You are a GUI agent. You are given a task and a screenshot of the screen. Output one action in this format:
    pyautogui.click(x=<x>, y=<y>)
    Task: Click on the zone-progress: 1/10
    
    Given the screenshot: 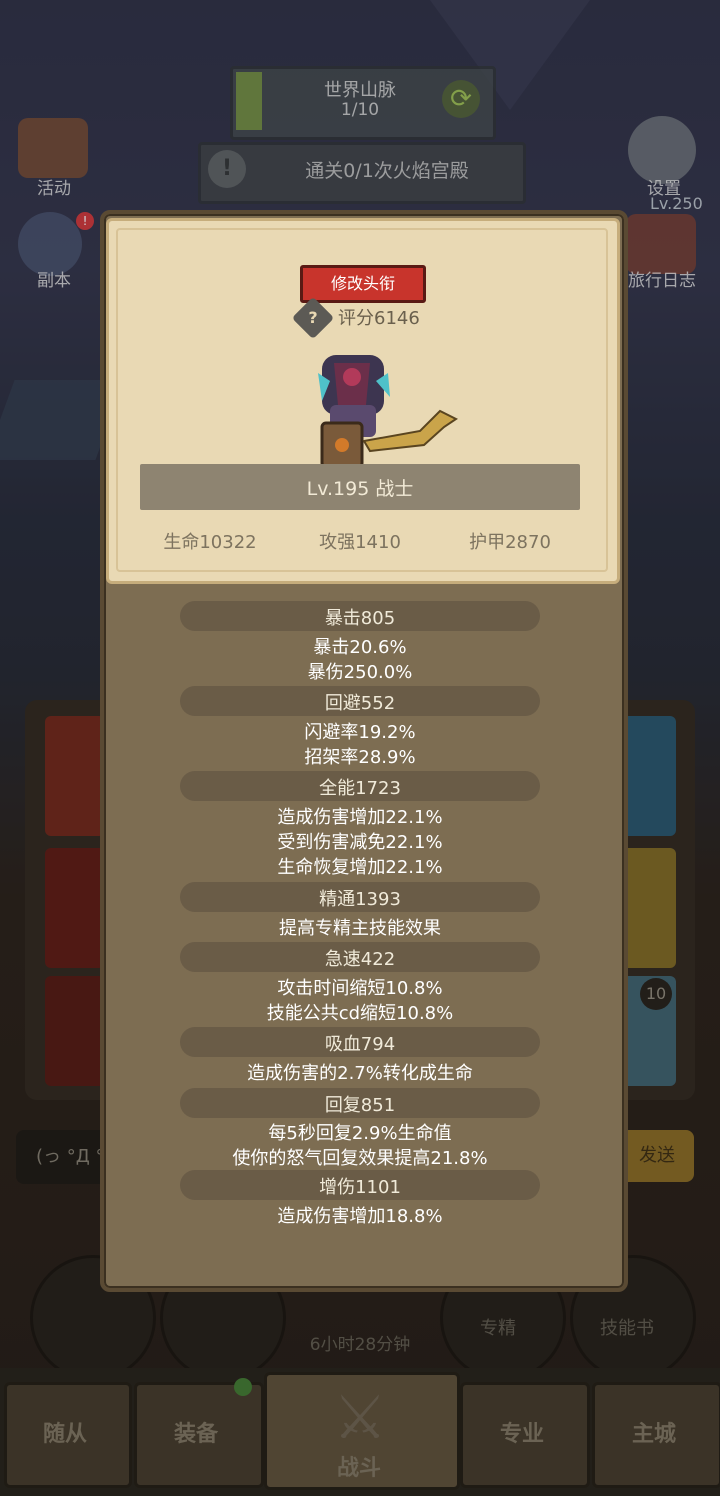 What is the action you would take?
    pyautogui.click(x=360, y=110)
    